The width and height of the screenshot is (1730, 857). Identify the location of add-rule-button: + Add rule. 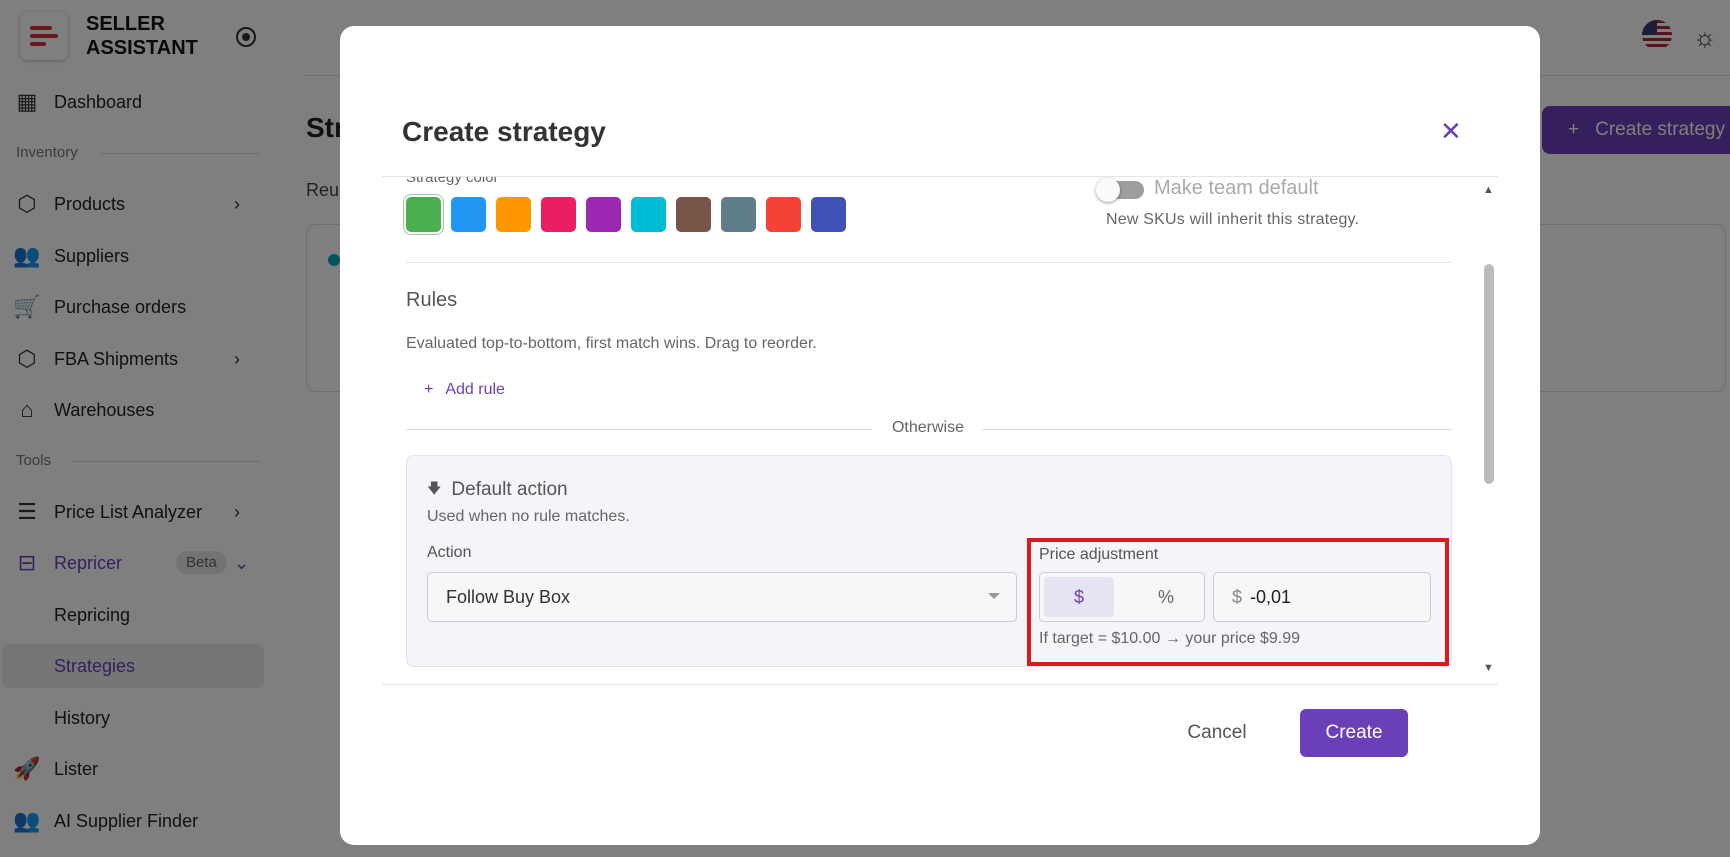
(464, 390).